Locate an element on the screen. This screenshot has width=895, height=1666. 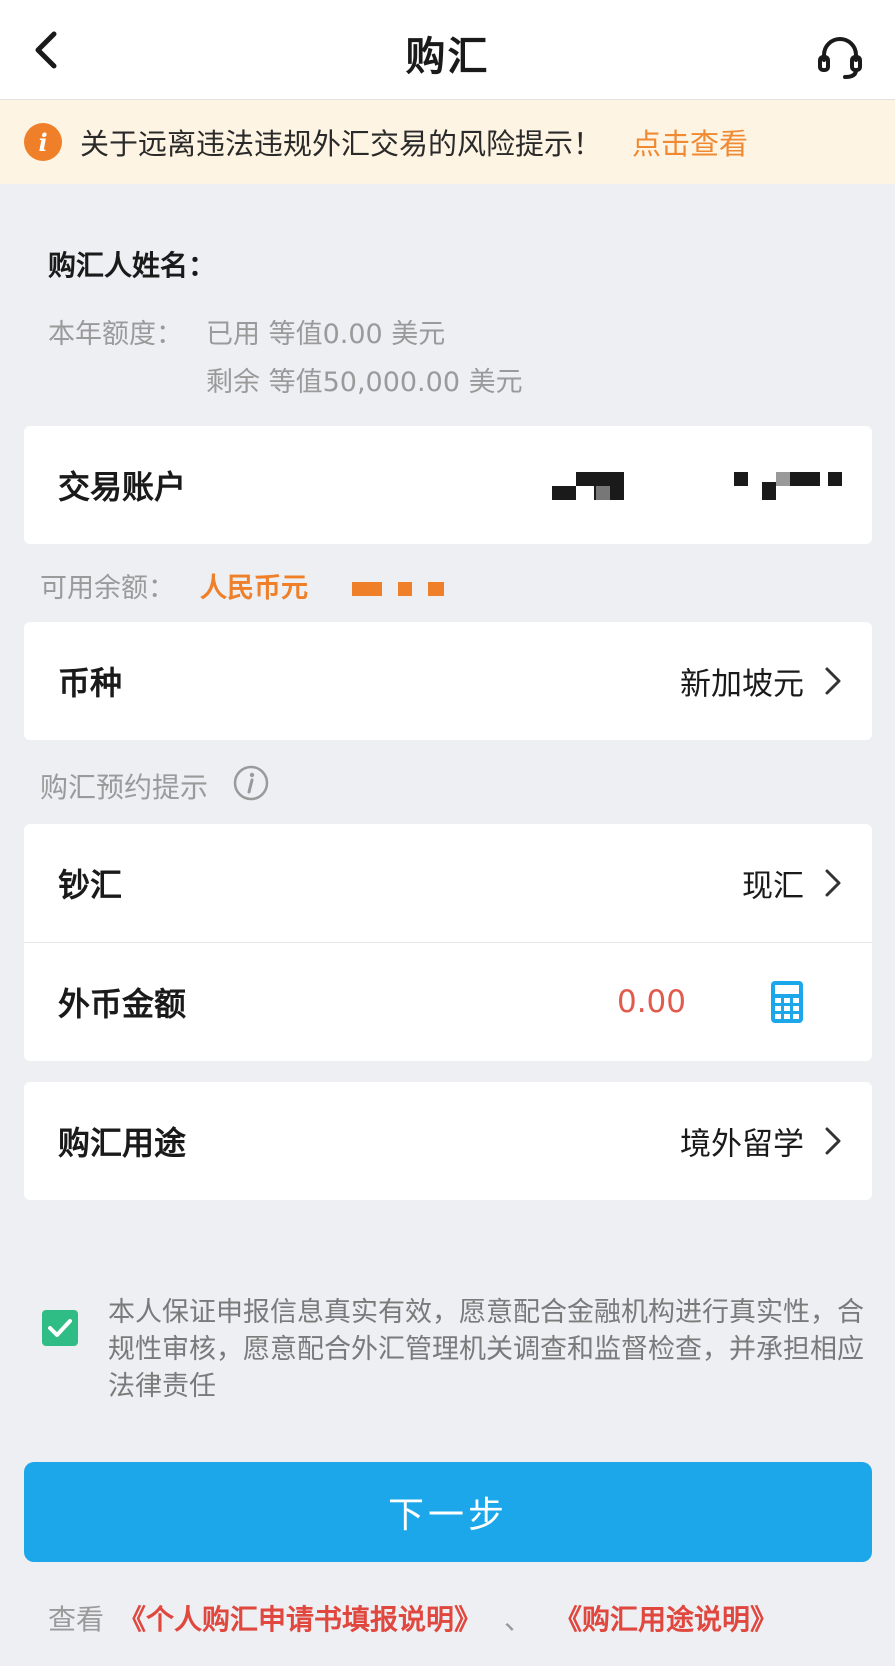
quota-remaining: 剩余 等值50,000.00 美元 is located at coordinates (364, 382).